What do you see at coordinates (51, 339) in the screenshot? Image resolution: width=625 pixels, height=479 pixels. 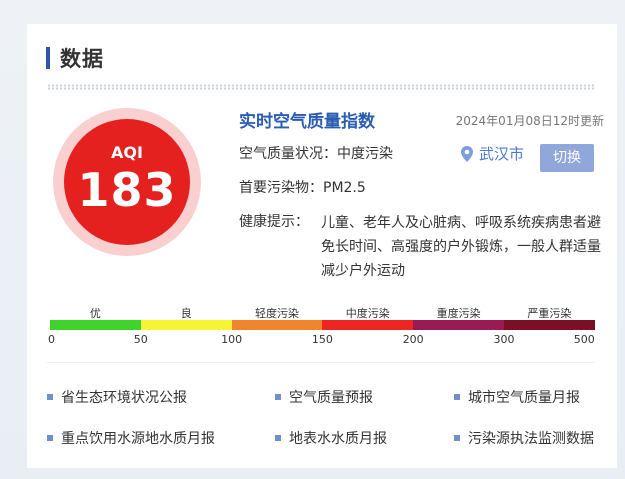 I see `aqi-tick-label: 0` at bounding box center [51, 339].